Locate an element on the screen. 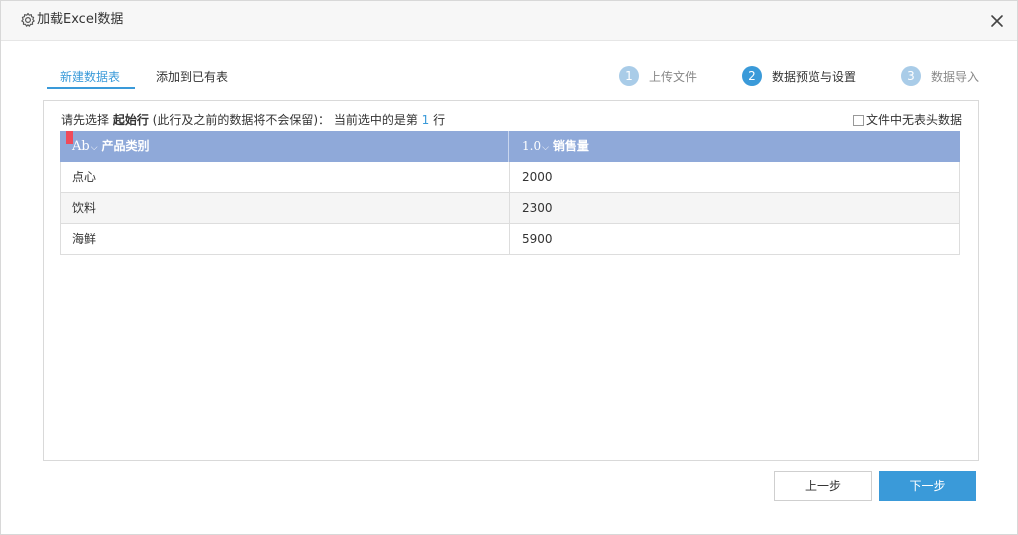 The height and width of the screenshot is (535, 1018). column-name: 产品类别 is located at coordinates (125, 146).